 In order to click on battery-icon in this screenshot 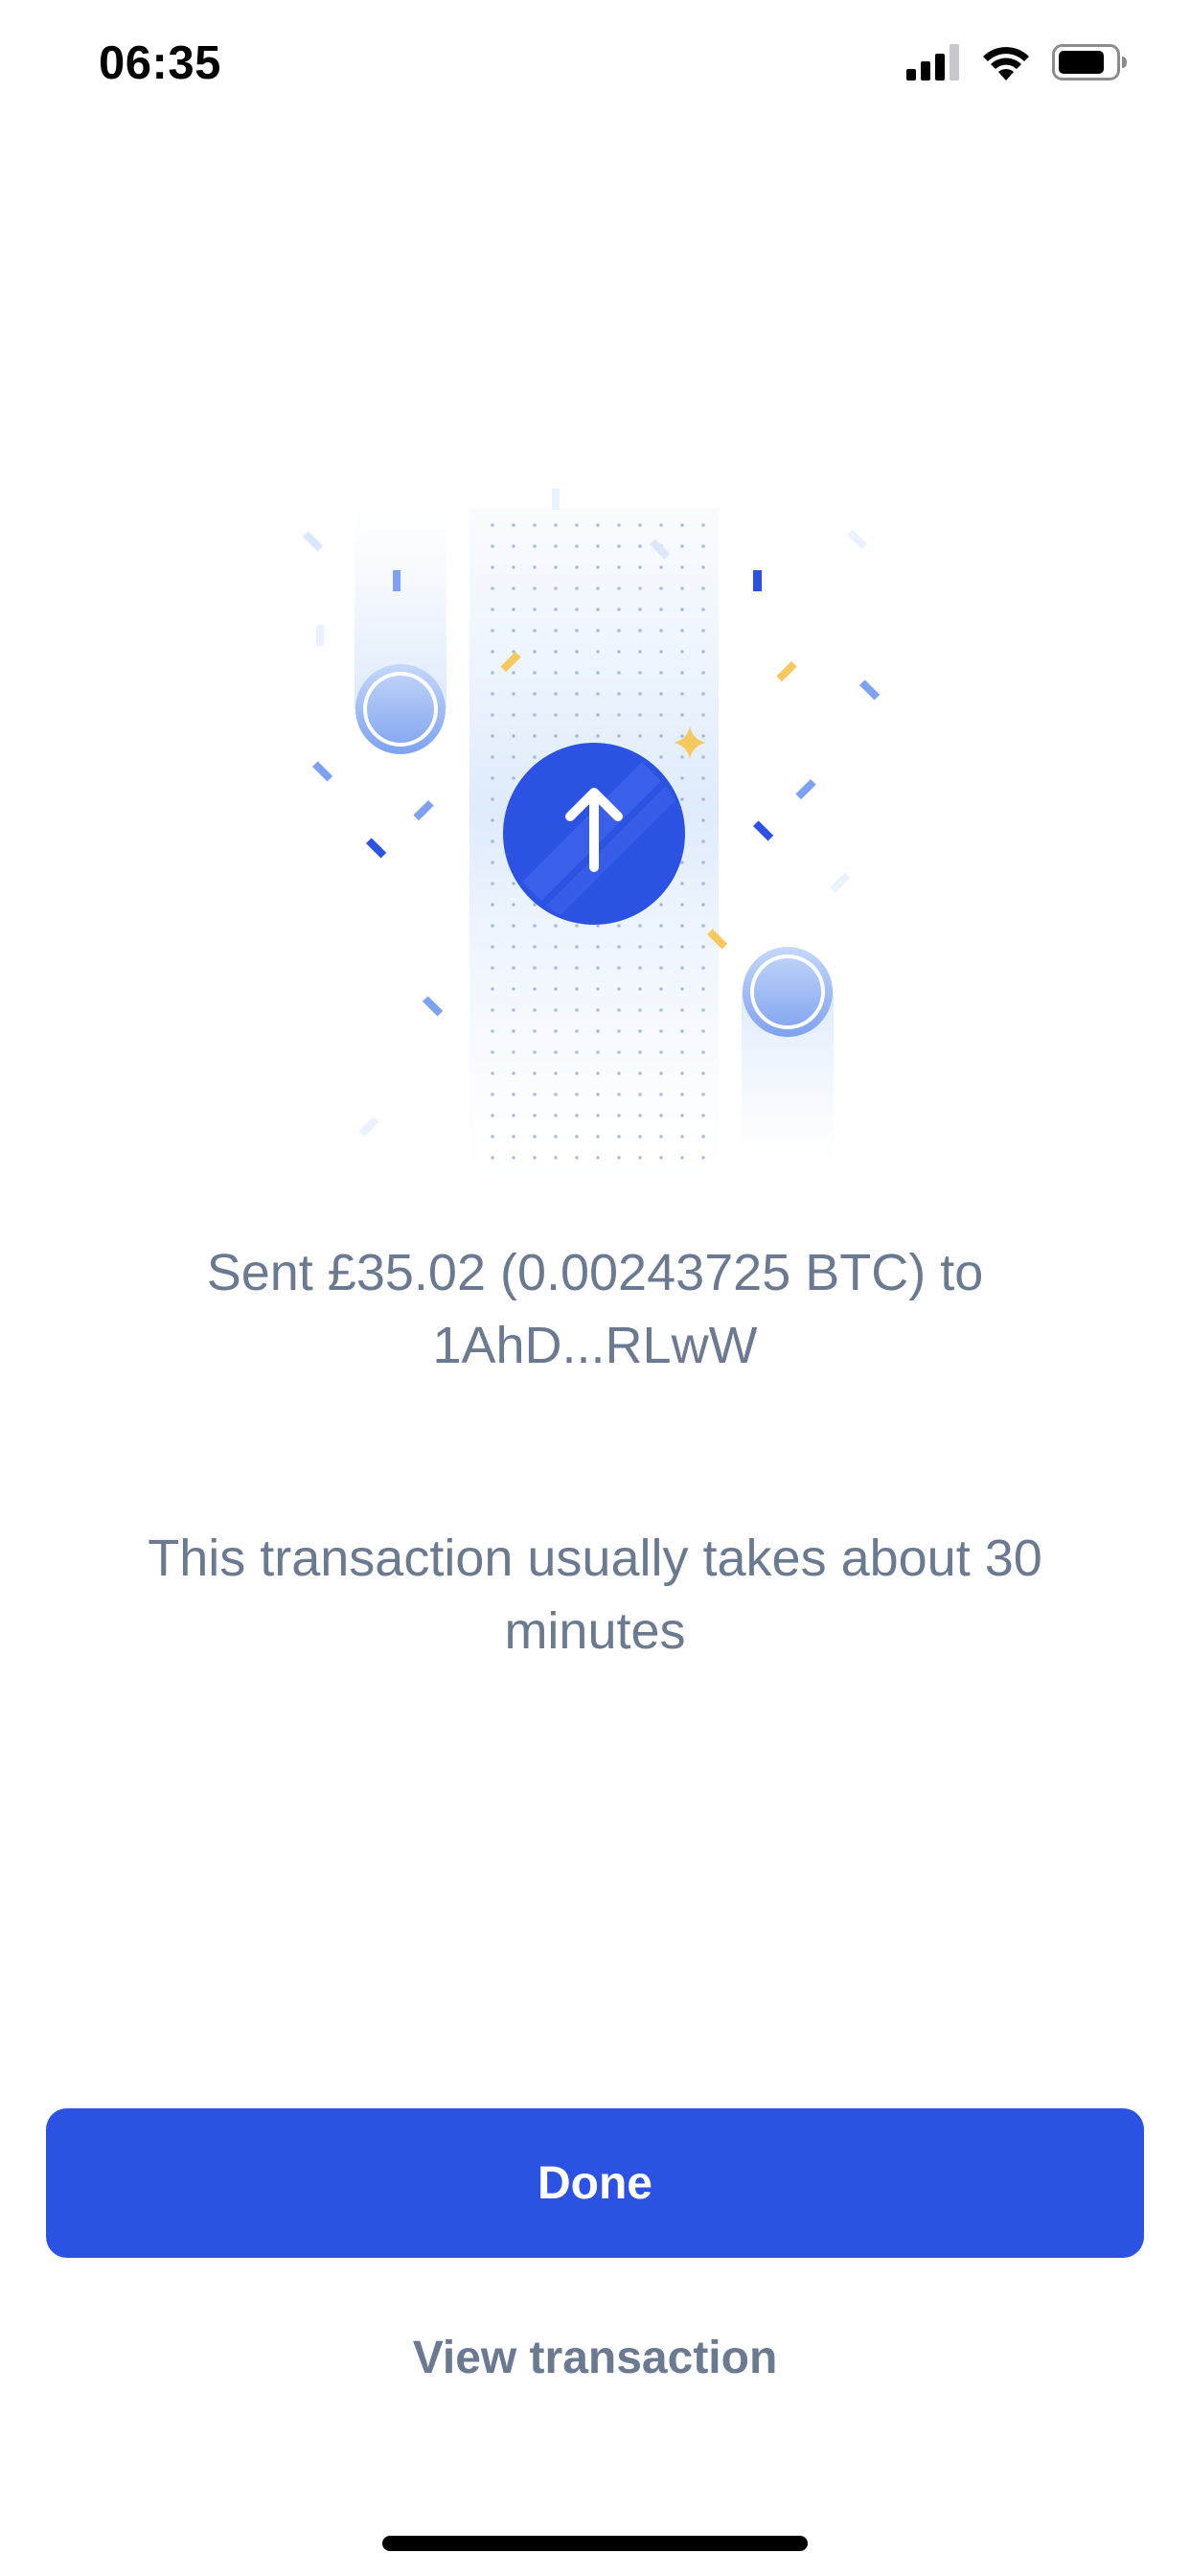, I will do `click(1091, 64)`.